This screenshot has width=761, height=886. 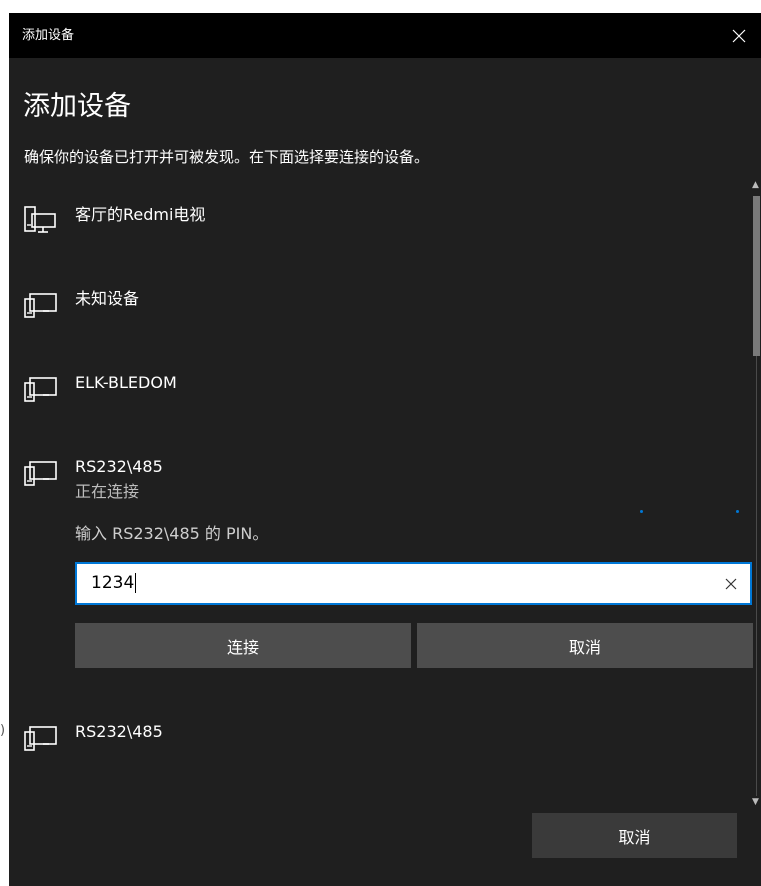 What do you see at coordinates (385, 35) in the screenshot?
I see `title-bar: 添加设备` at bounding box center [385, 35].